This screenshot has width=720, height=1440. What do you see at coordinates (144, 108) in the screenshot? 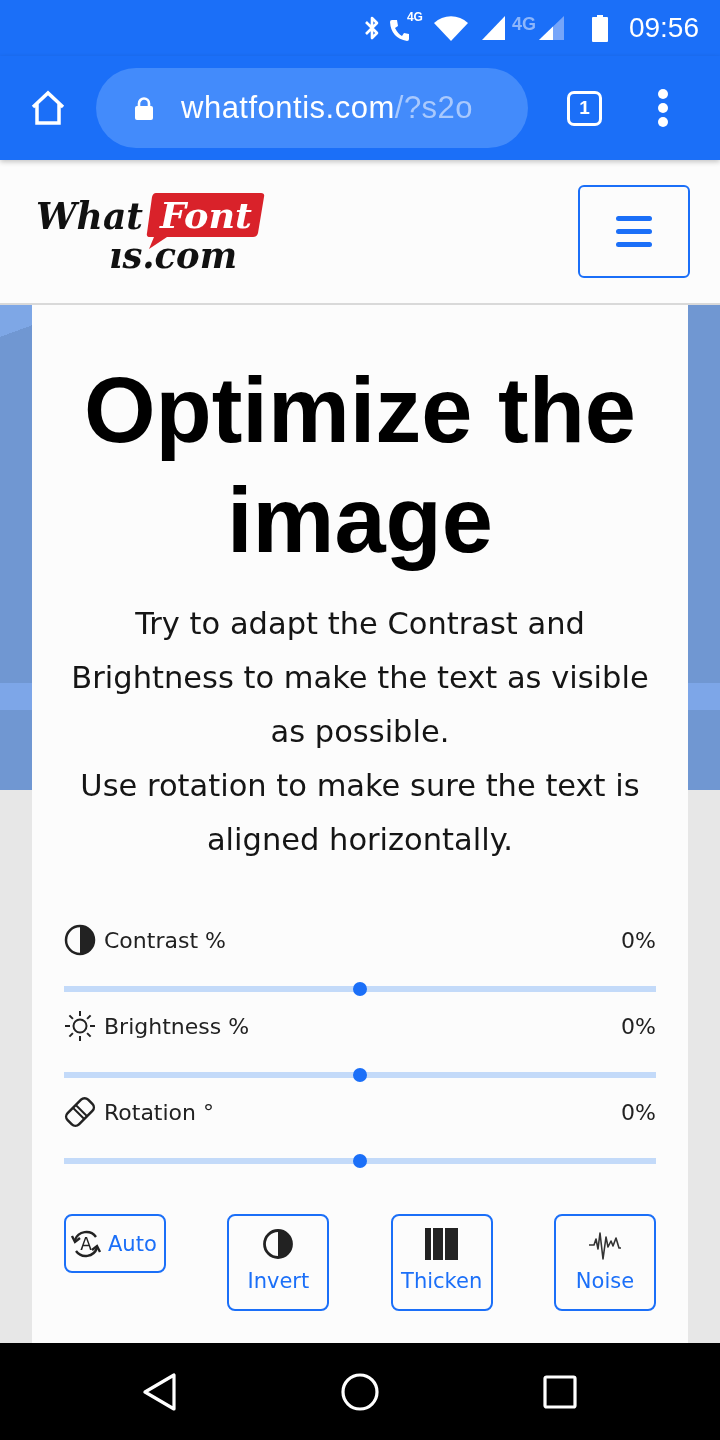
I see `lock-icon` at bounding box center [144, 108].